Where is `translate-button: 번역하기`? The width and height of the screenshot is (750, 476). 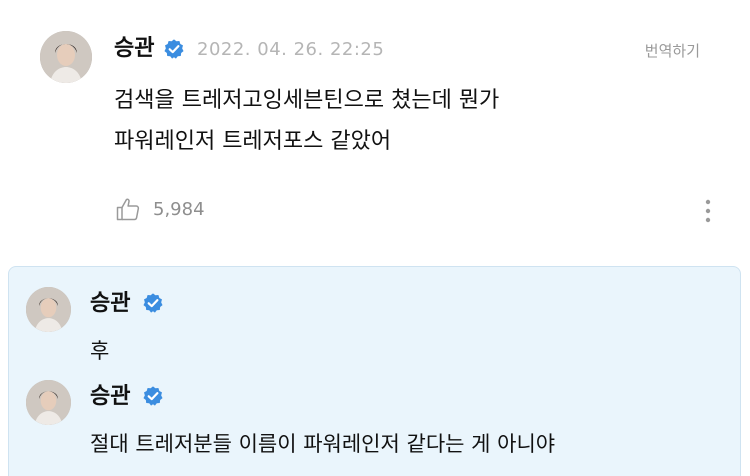
translate-button: 번역하기 is located at coordinates (672, 51).